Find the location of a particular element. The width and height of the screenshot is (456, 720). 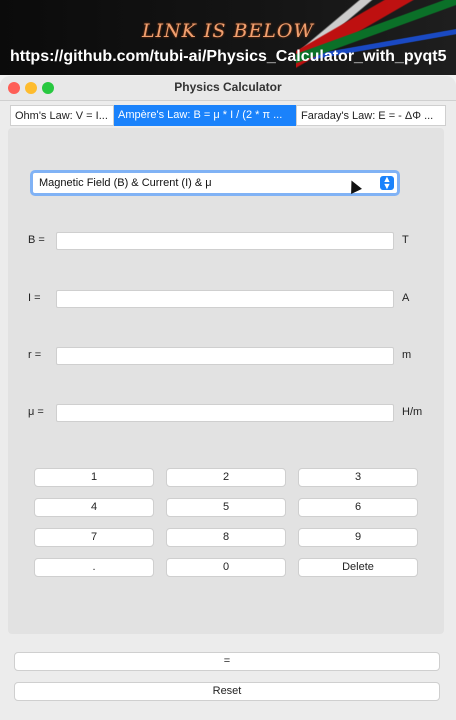

key-2-button: 2 is located at coordinates (226, 477).